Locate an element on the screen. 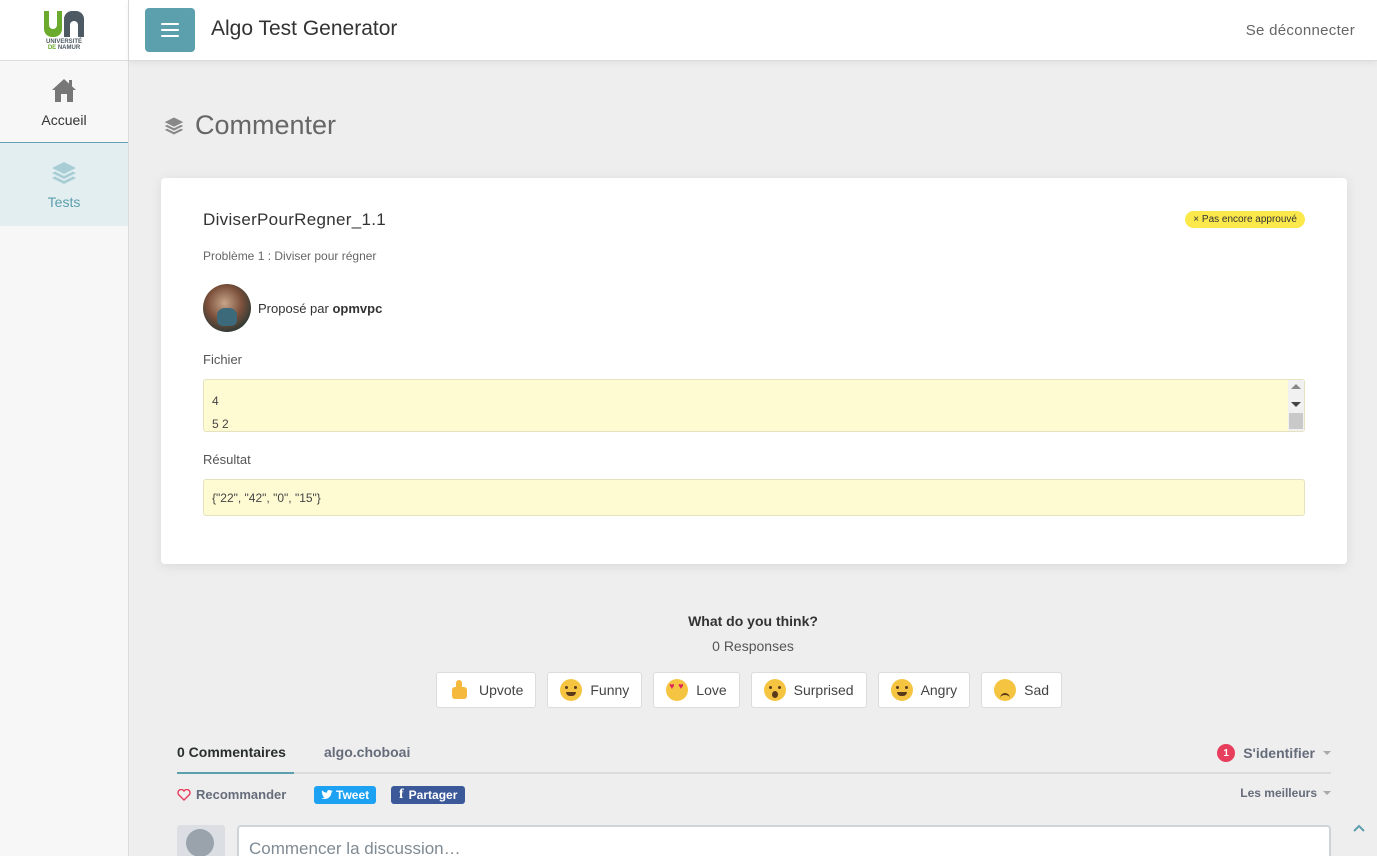 The image size is (1377, 856). logout-link: Se déconnecter is located at coordinates (1300, 30).